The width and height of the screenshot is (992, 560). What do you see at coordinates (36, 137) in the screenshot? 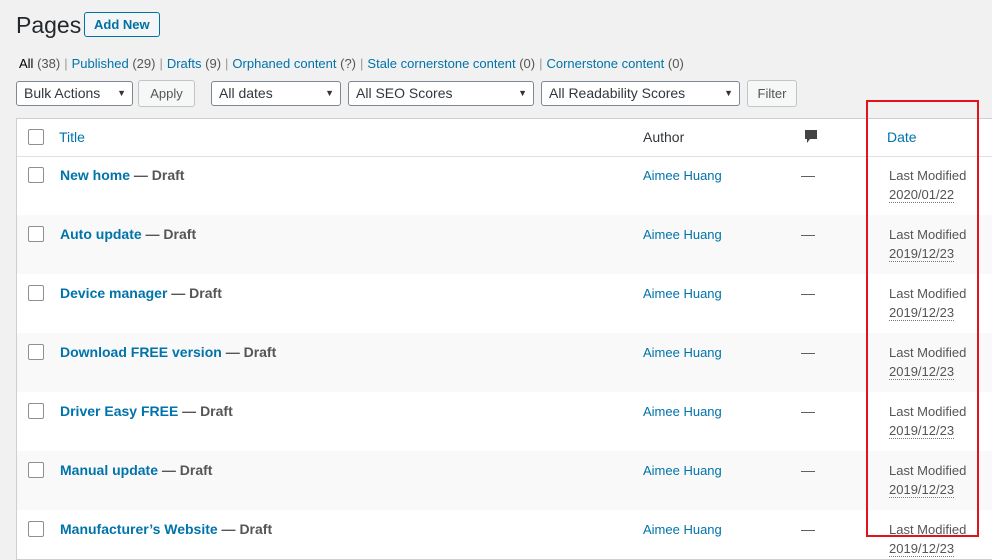
I see `select-all-checkbox` at bounding box center [36, 137].